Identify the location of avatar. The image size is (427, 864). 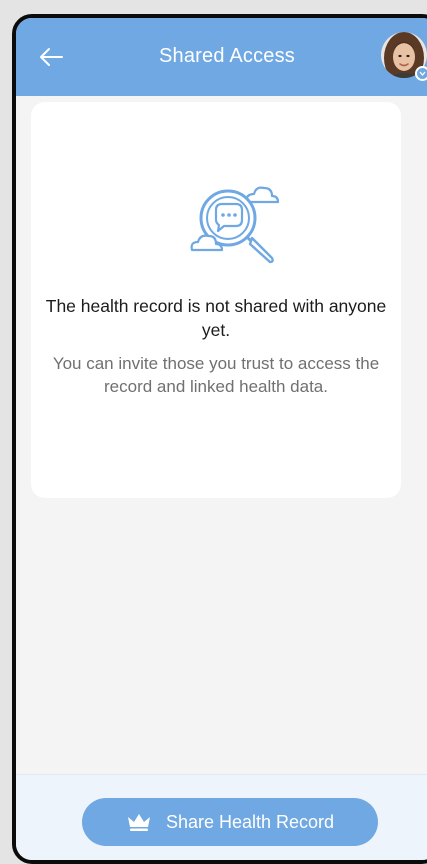
(404, 56).